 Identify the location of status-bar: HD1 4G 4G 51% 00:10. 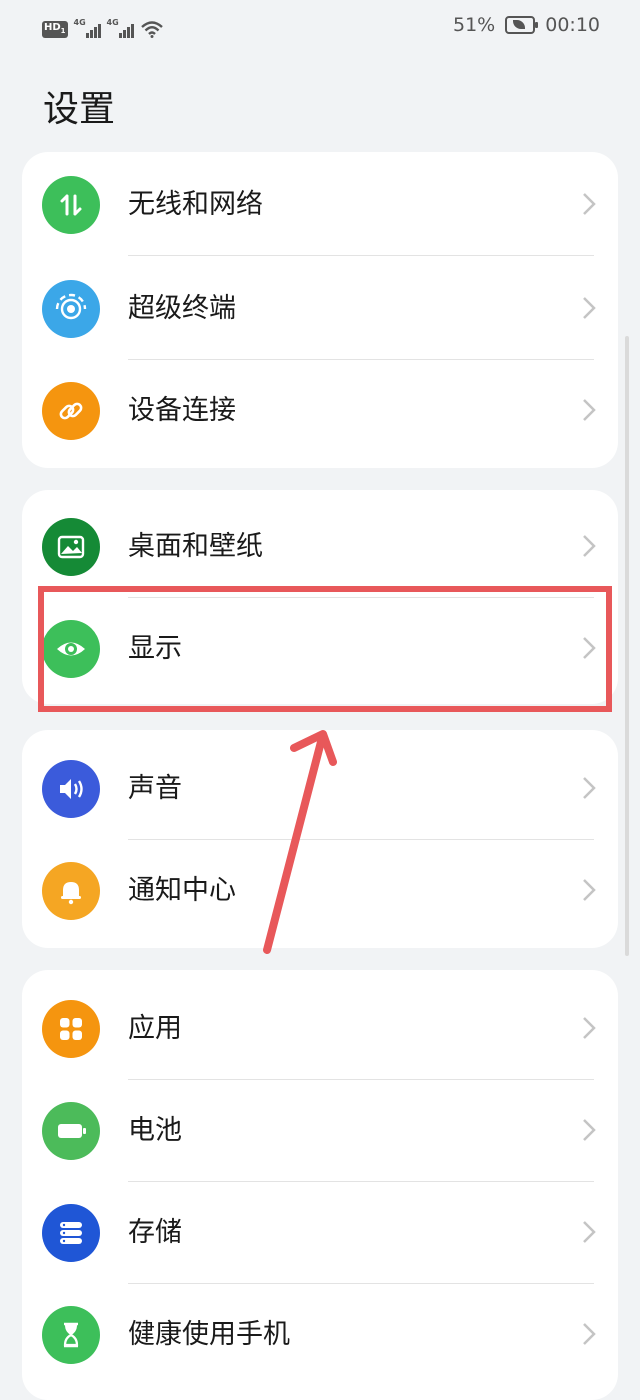
(320, 26).